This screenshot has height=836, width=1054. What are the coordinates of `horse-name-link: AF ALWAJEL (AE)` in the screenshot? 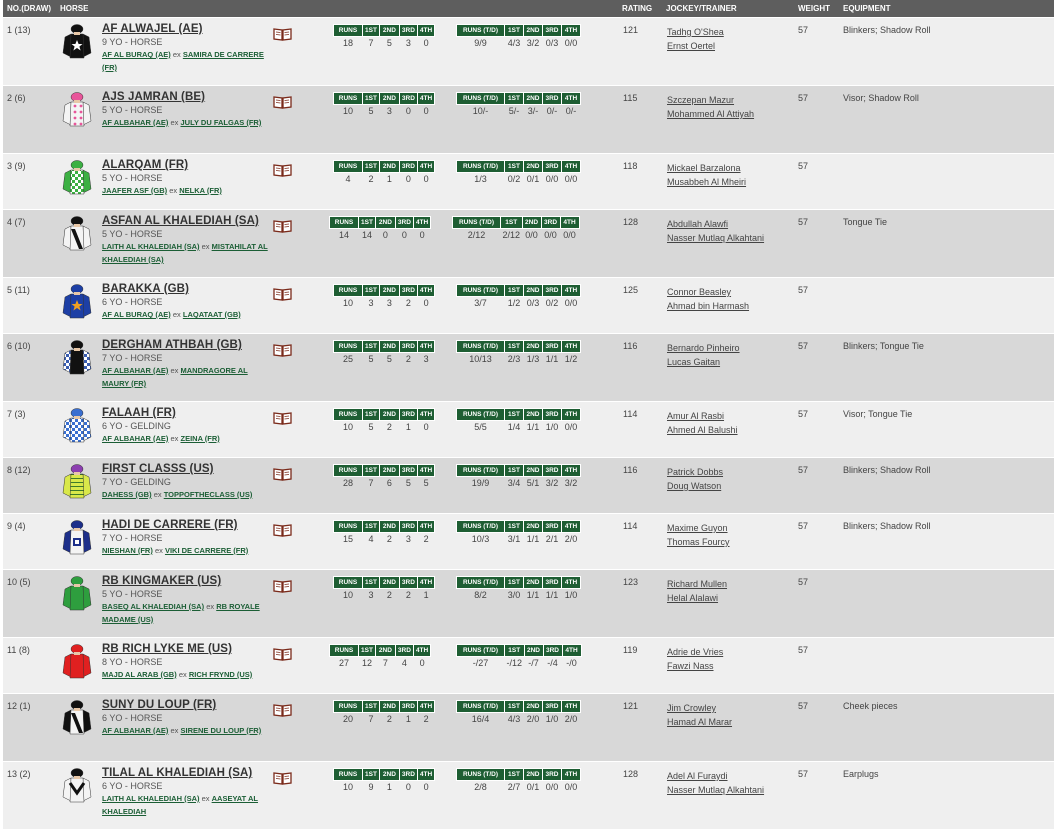 It's located at (187, 29).